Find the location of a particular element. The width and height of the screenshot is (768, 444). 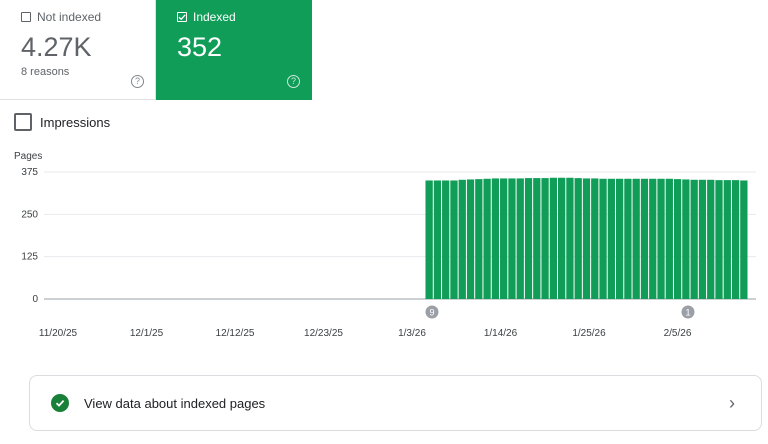

y-tick-label: 375 is located at coordinates (29, 172).